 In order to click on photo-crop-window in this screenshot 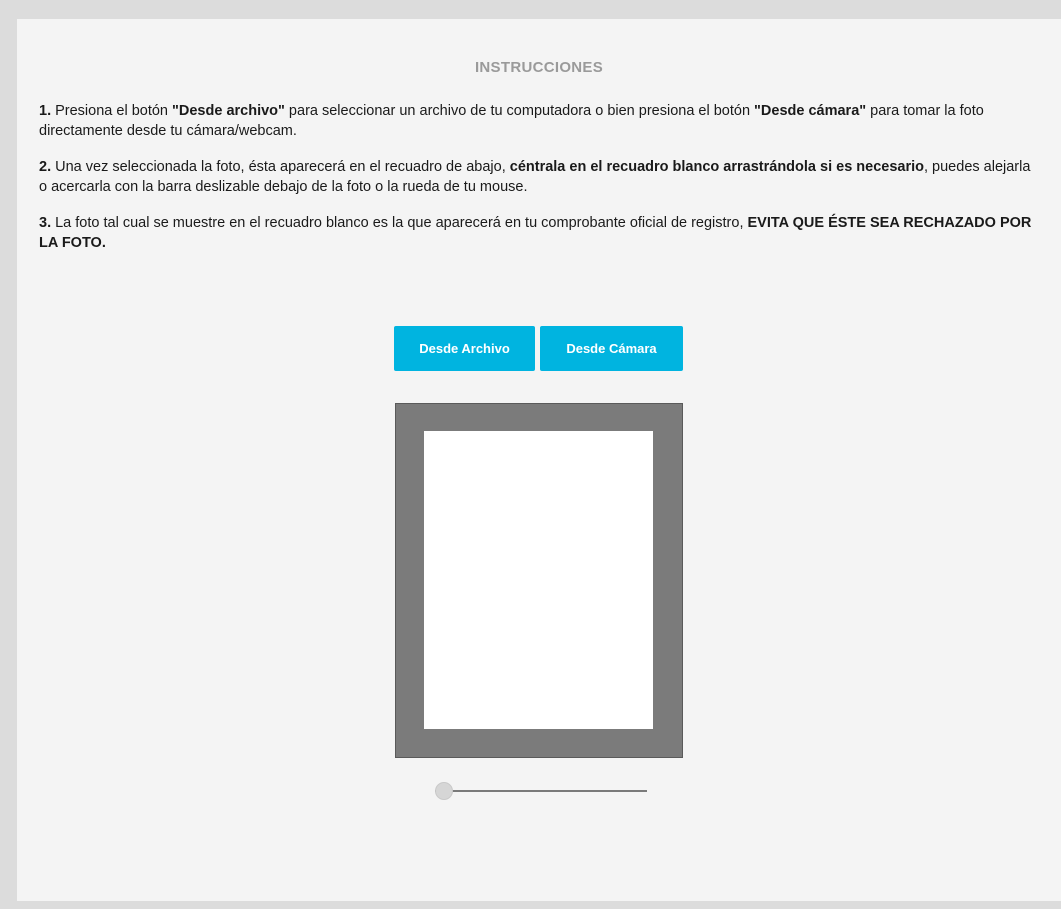, I will do `click(538, 580)`.